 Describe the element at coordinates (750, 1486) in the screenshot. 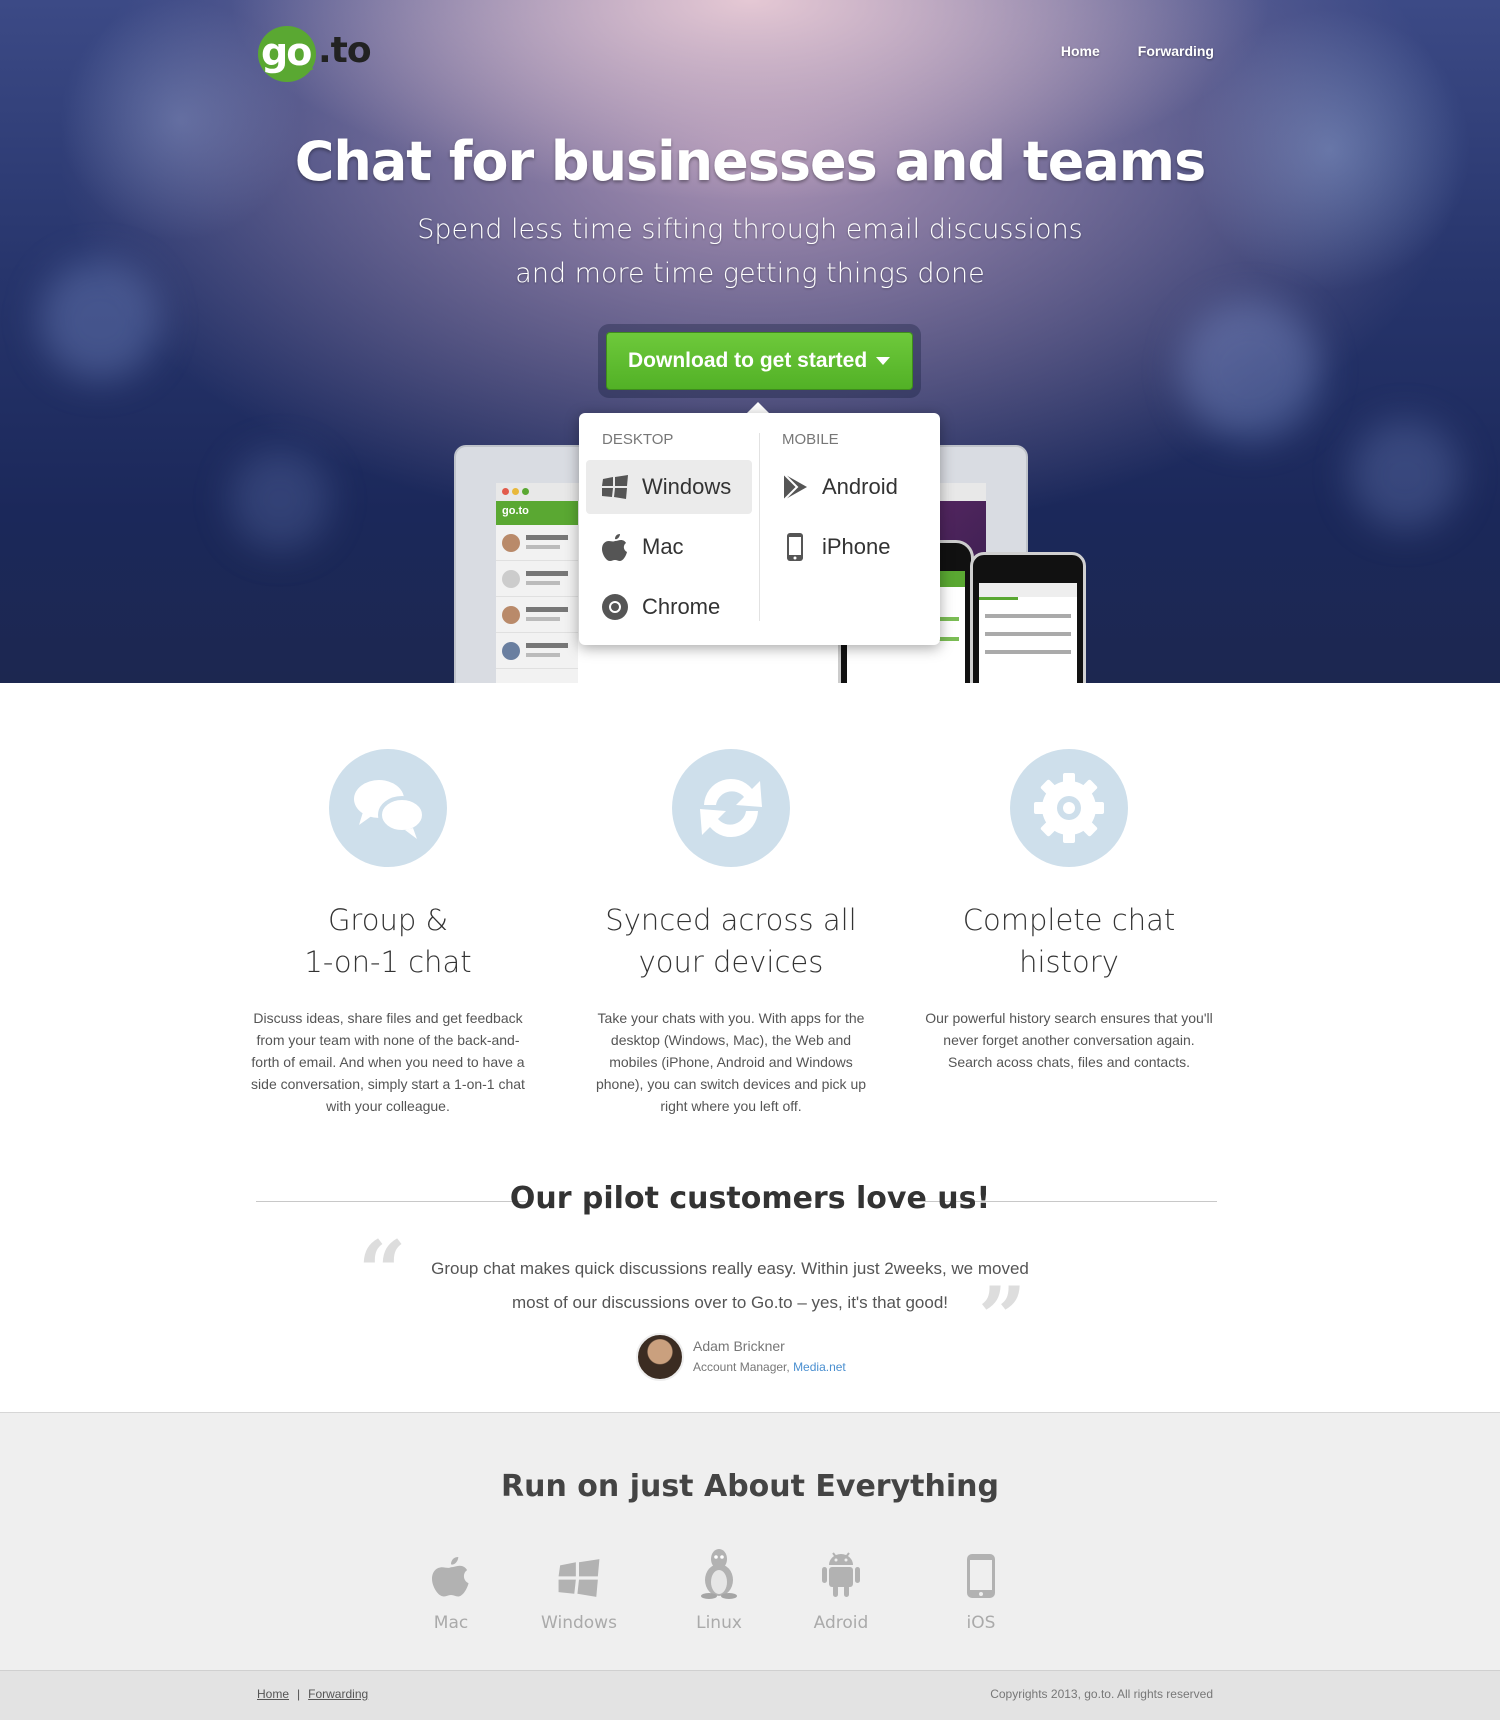

I see `platforms-title: Run on just About Everything` at that location.